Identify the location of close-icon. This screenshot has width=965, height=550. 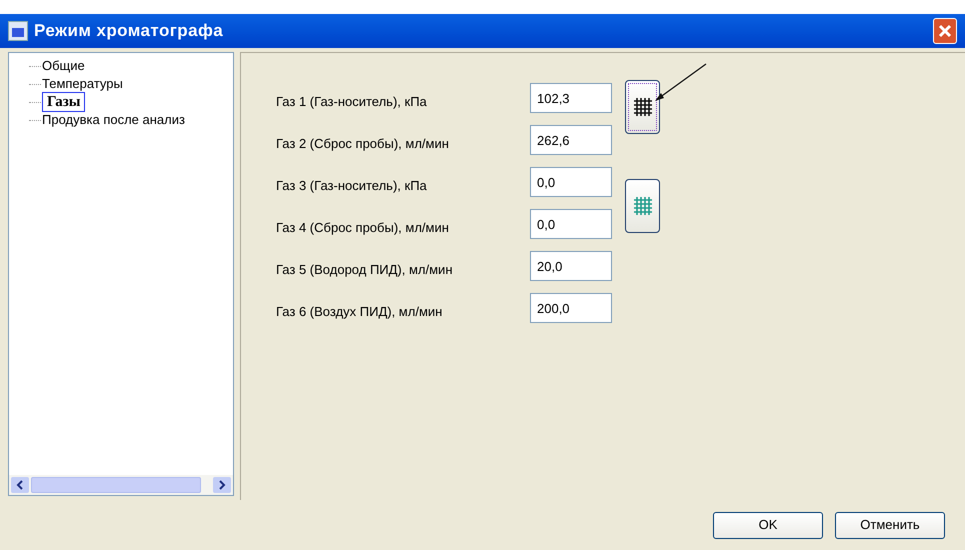
(945, 31).